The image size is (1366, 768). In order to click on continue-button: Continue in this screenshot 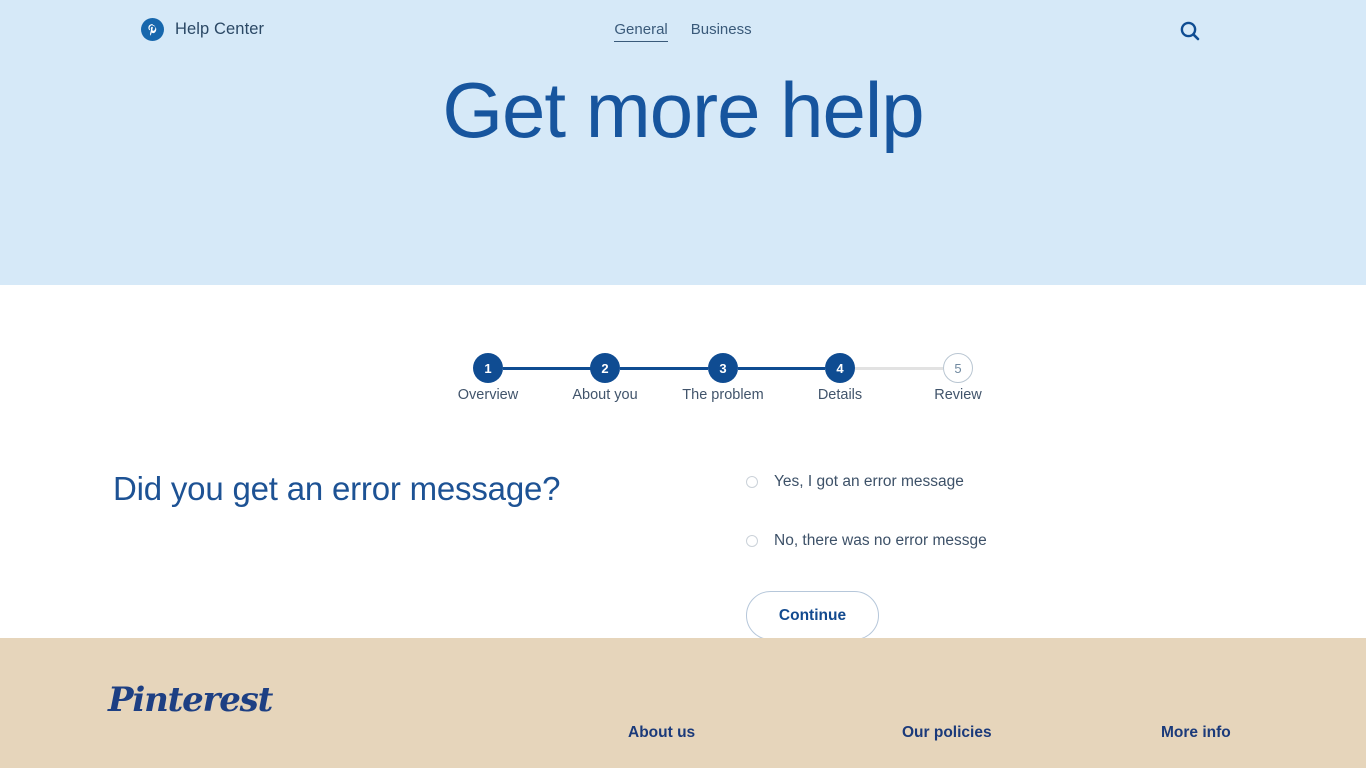, I will do `click(812, 615)`.